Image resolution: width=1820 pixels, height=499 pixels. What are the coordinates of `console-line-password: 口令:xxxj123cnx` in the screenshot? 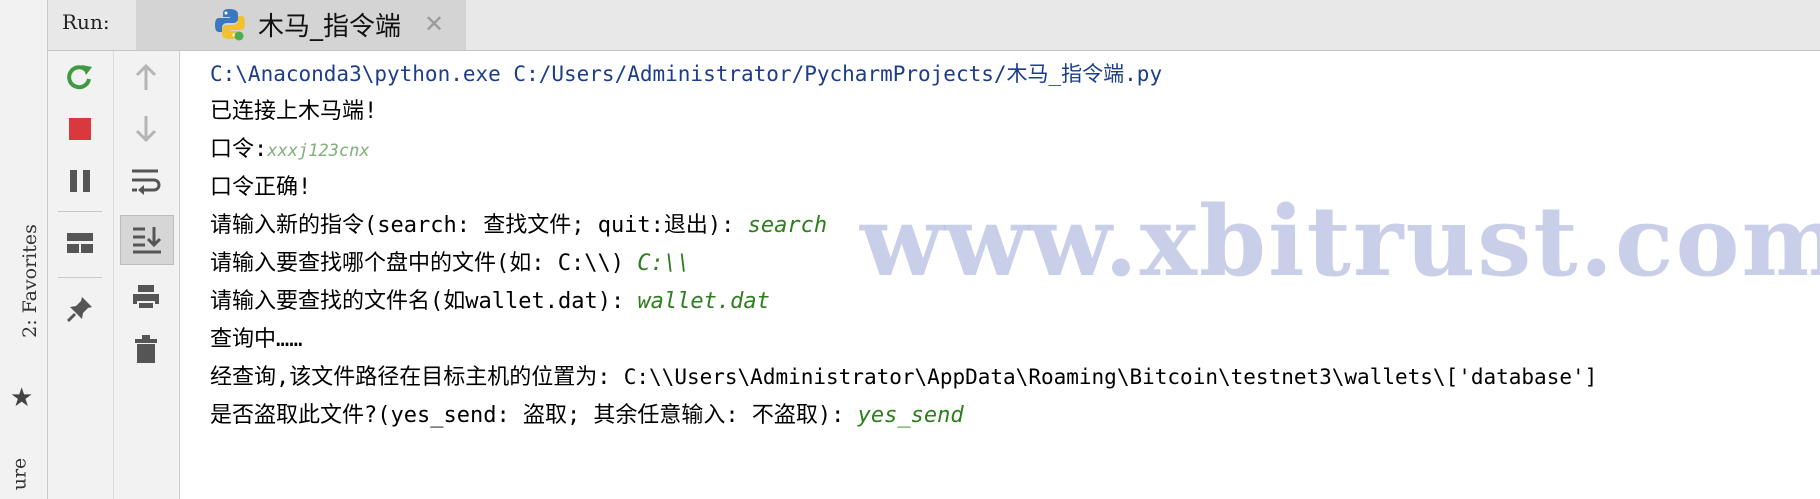 It's located at (290, 147).